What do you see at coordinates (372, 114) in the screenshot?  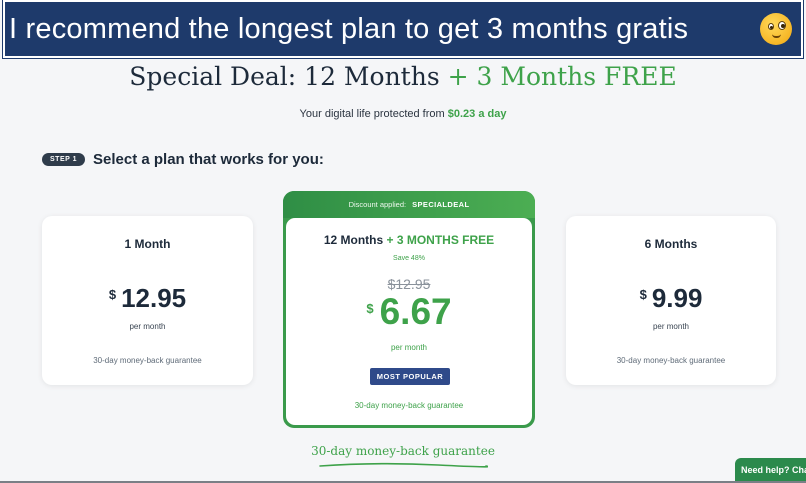 I see `subline-text: Your digital life protected from` at bounding box center [372, 114].